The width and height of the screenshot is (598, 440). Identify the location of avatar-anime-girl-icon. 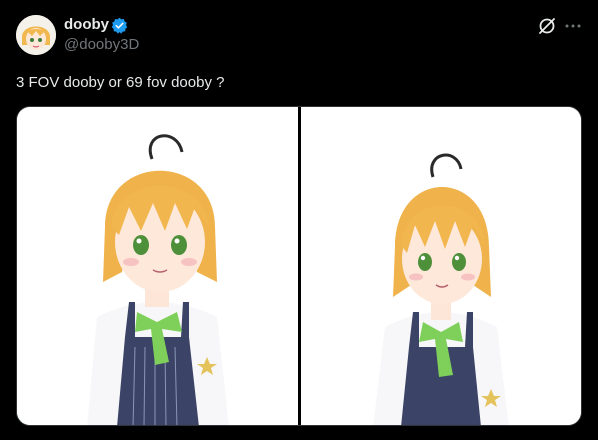
(36, 35).